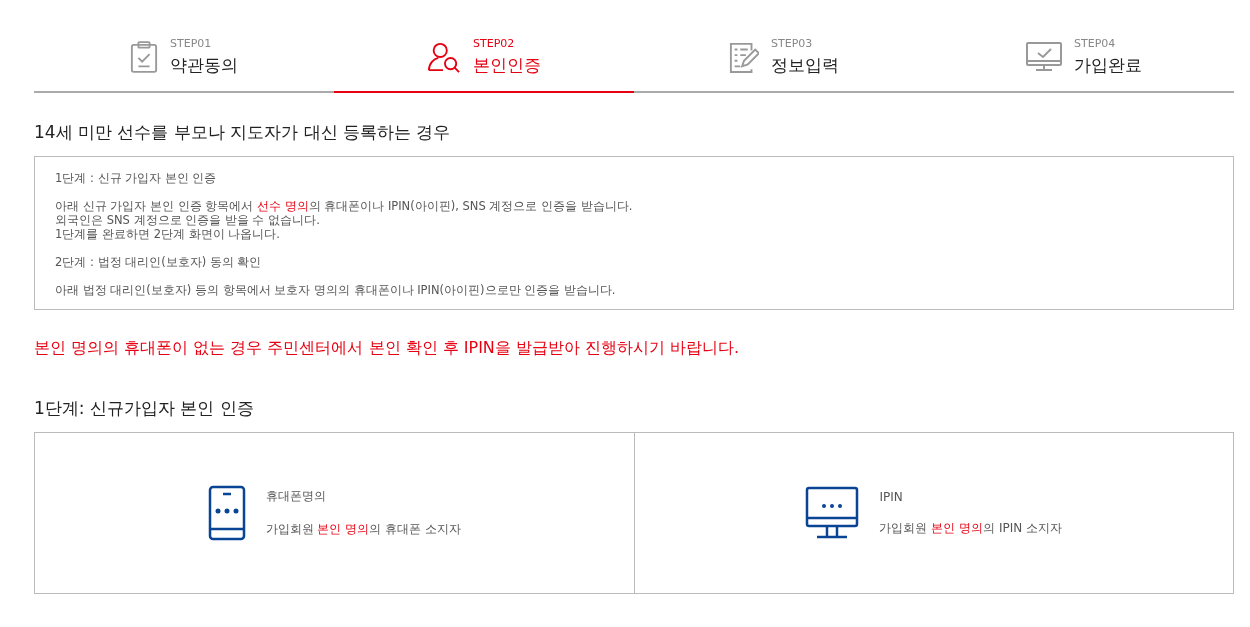 The image size is (1250, 627). Describe the element at coordinates (226, 513) in the screenshot. I see `phone-icon` at that location.